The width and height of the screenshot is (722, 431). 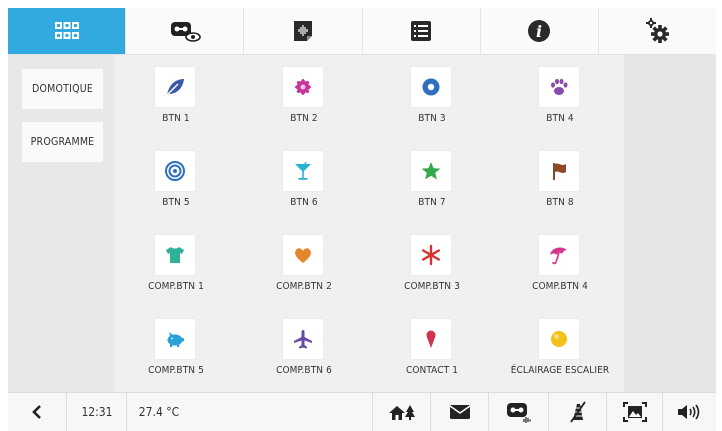 I want to click on list-icon, so click(x=421, y=31).